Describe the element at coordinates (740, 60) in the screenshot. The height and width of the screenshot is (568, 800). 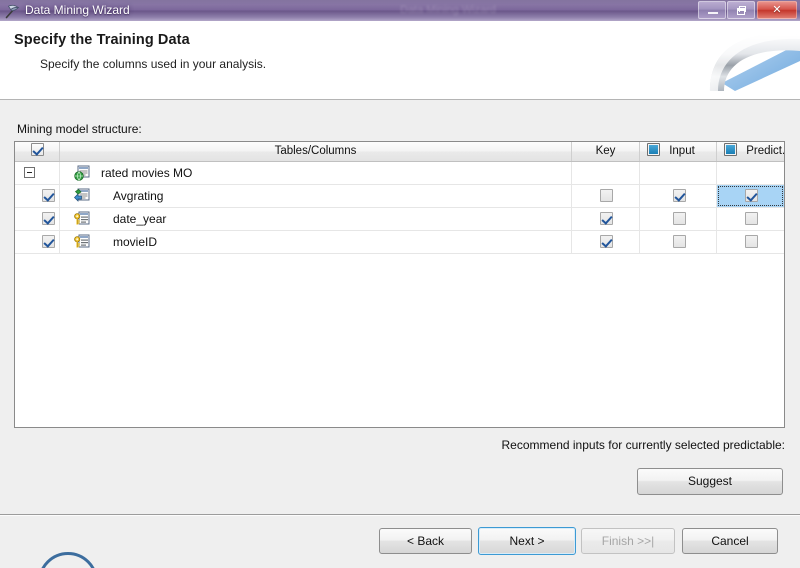
I see `swoosh-ribbon-graphic` at that location.